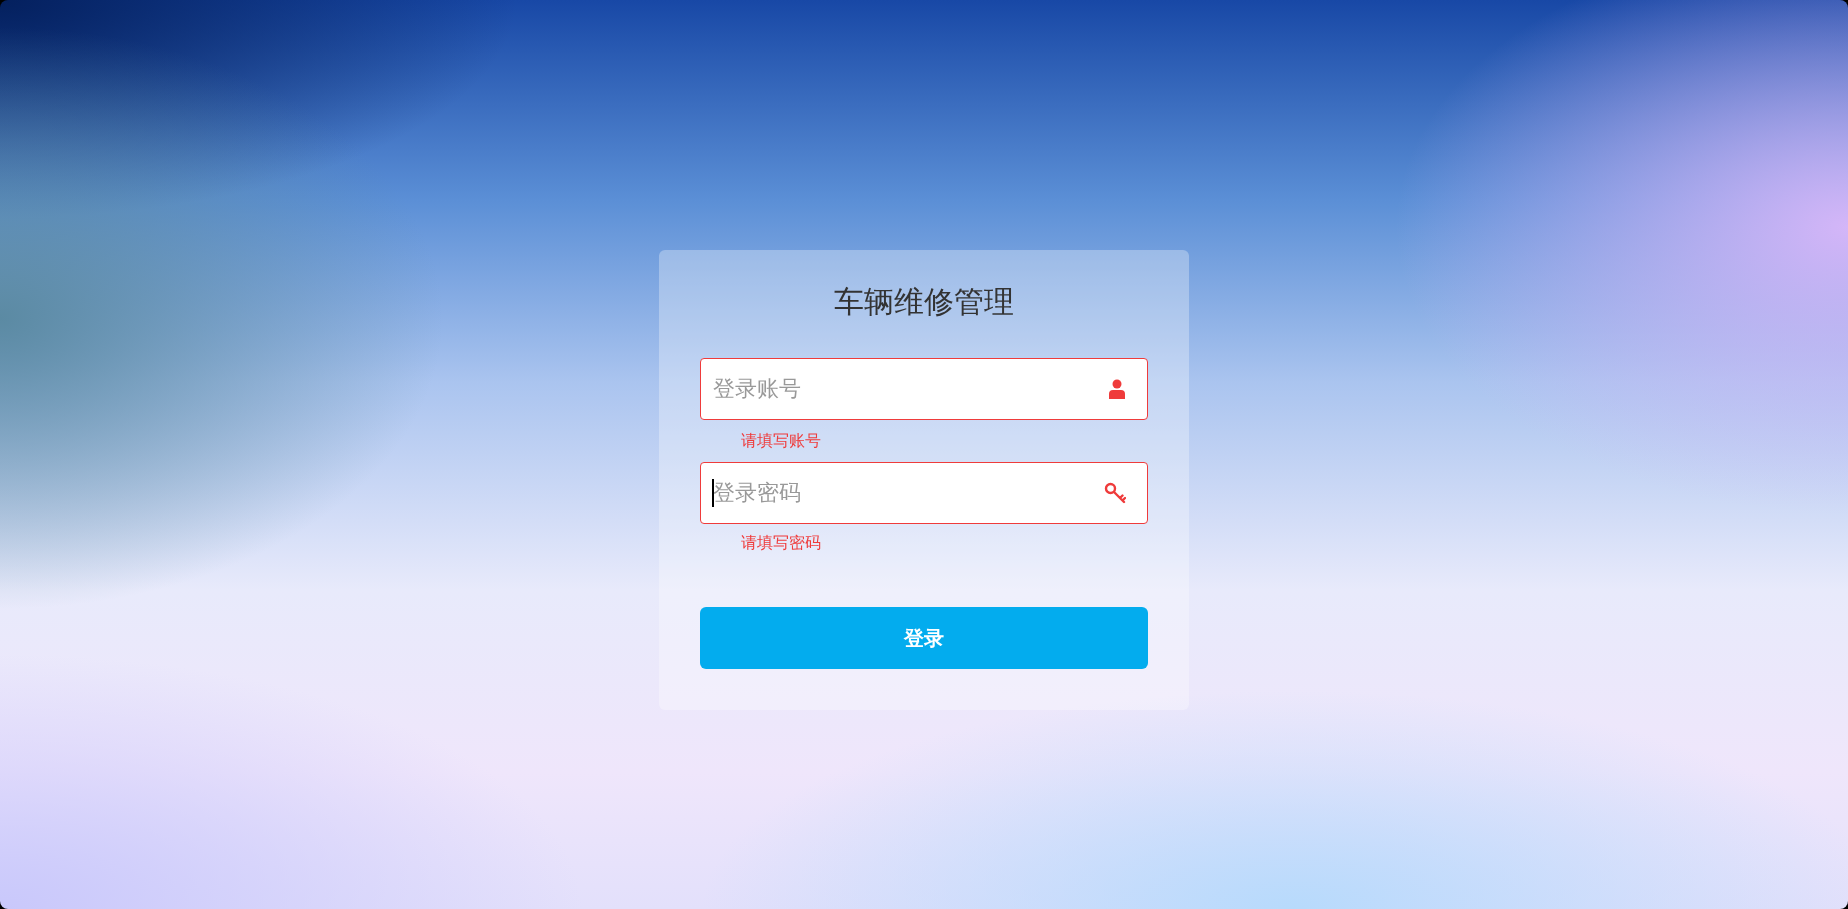 Image resolution: width=1848 pixels, height=909 pixels. I want to click on user-icon, so click(1117, 389).